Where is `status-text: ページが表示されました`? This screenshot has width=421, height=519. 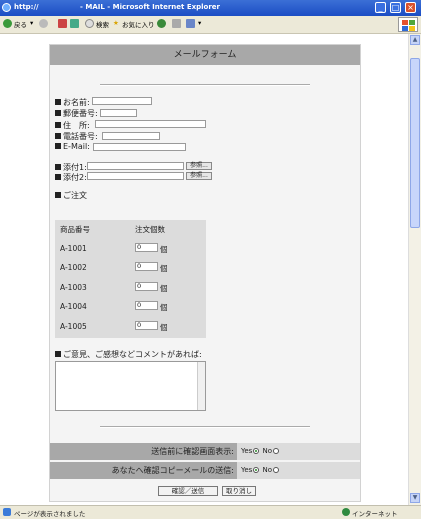
status-text: ページが表示されました is located at coordinates (50, 514).